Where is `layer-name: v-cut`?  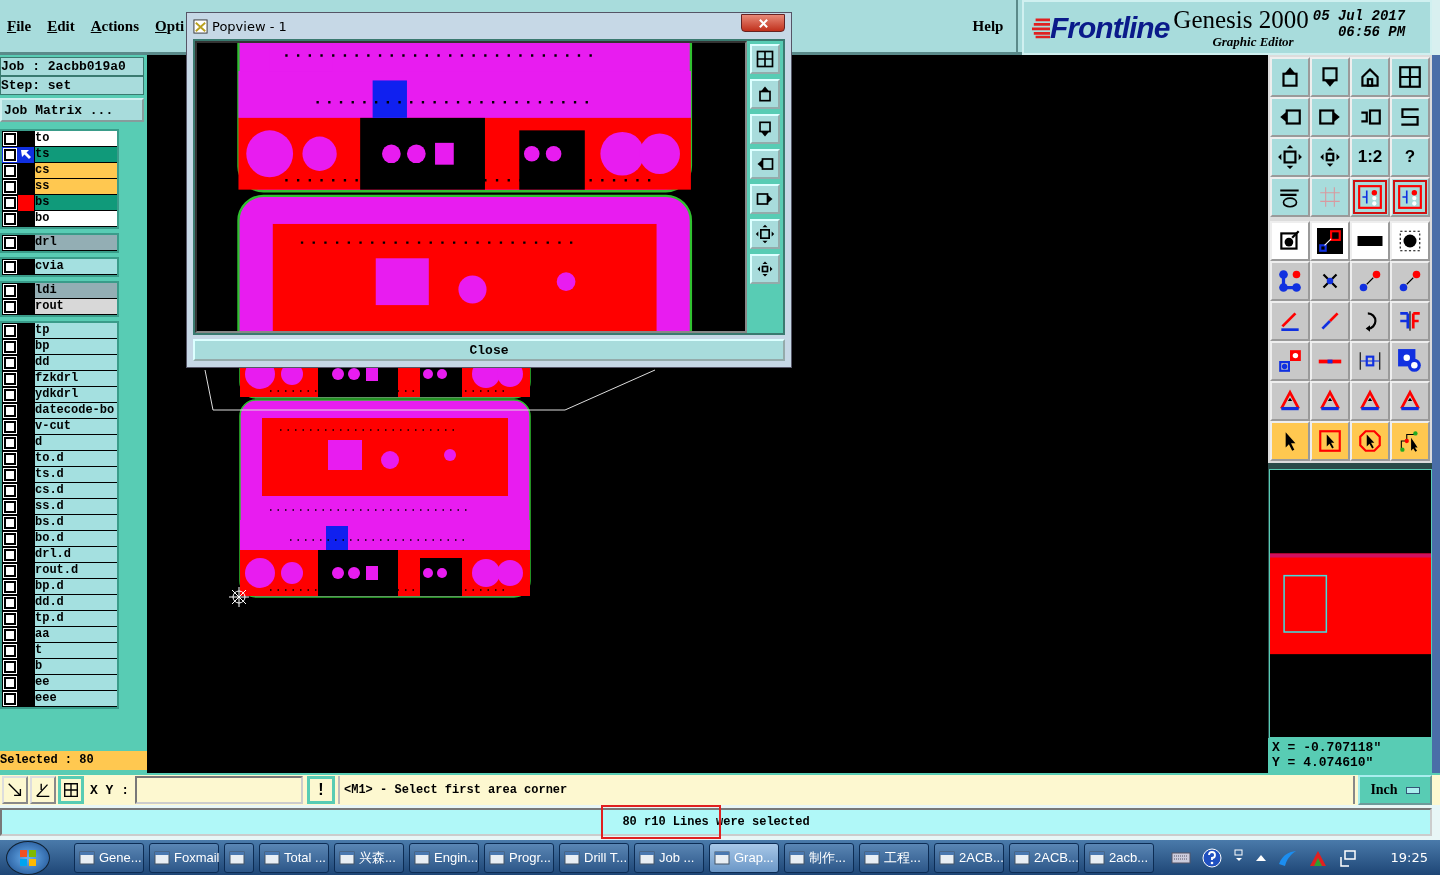
layer-name: v-cut is located at coordinates (76, 427).